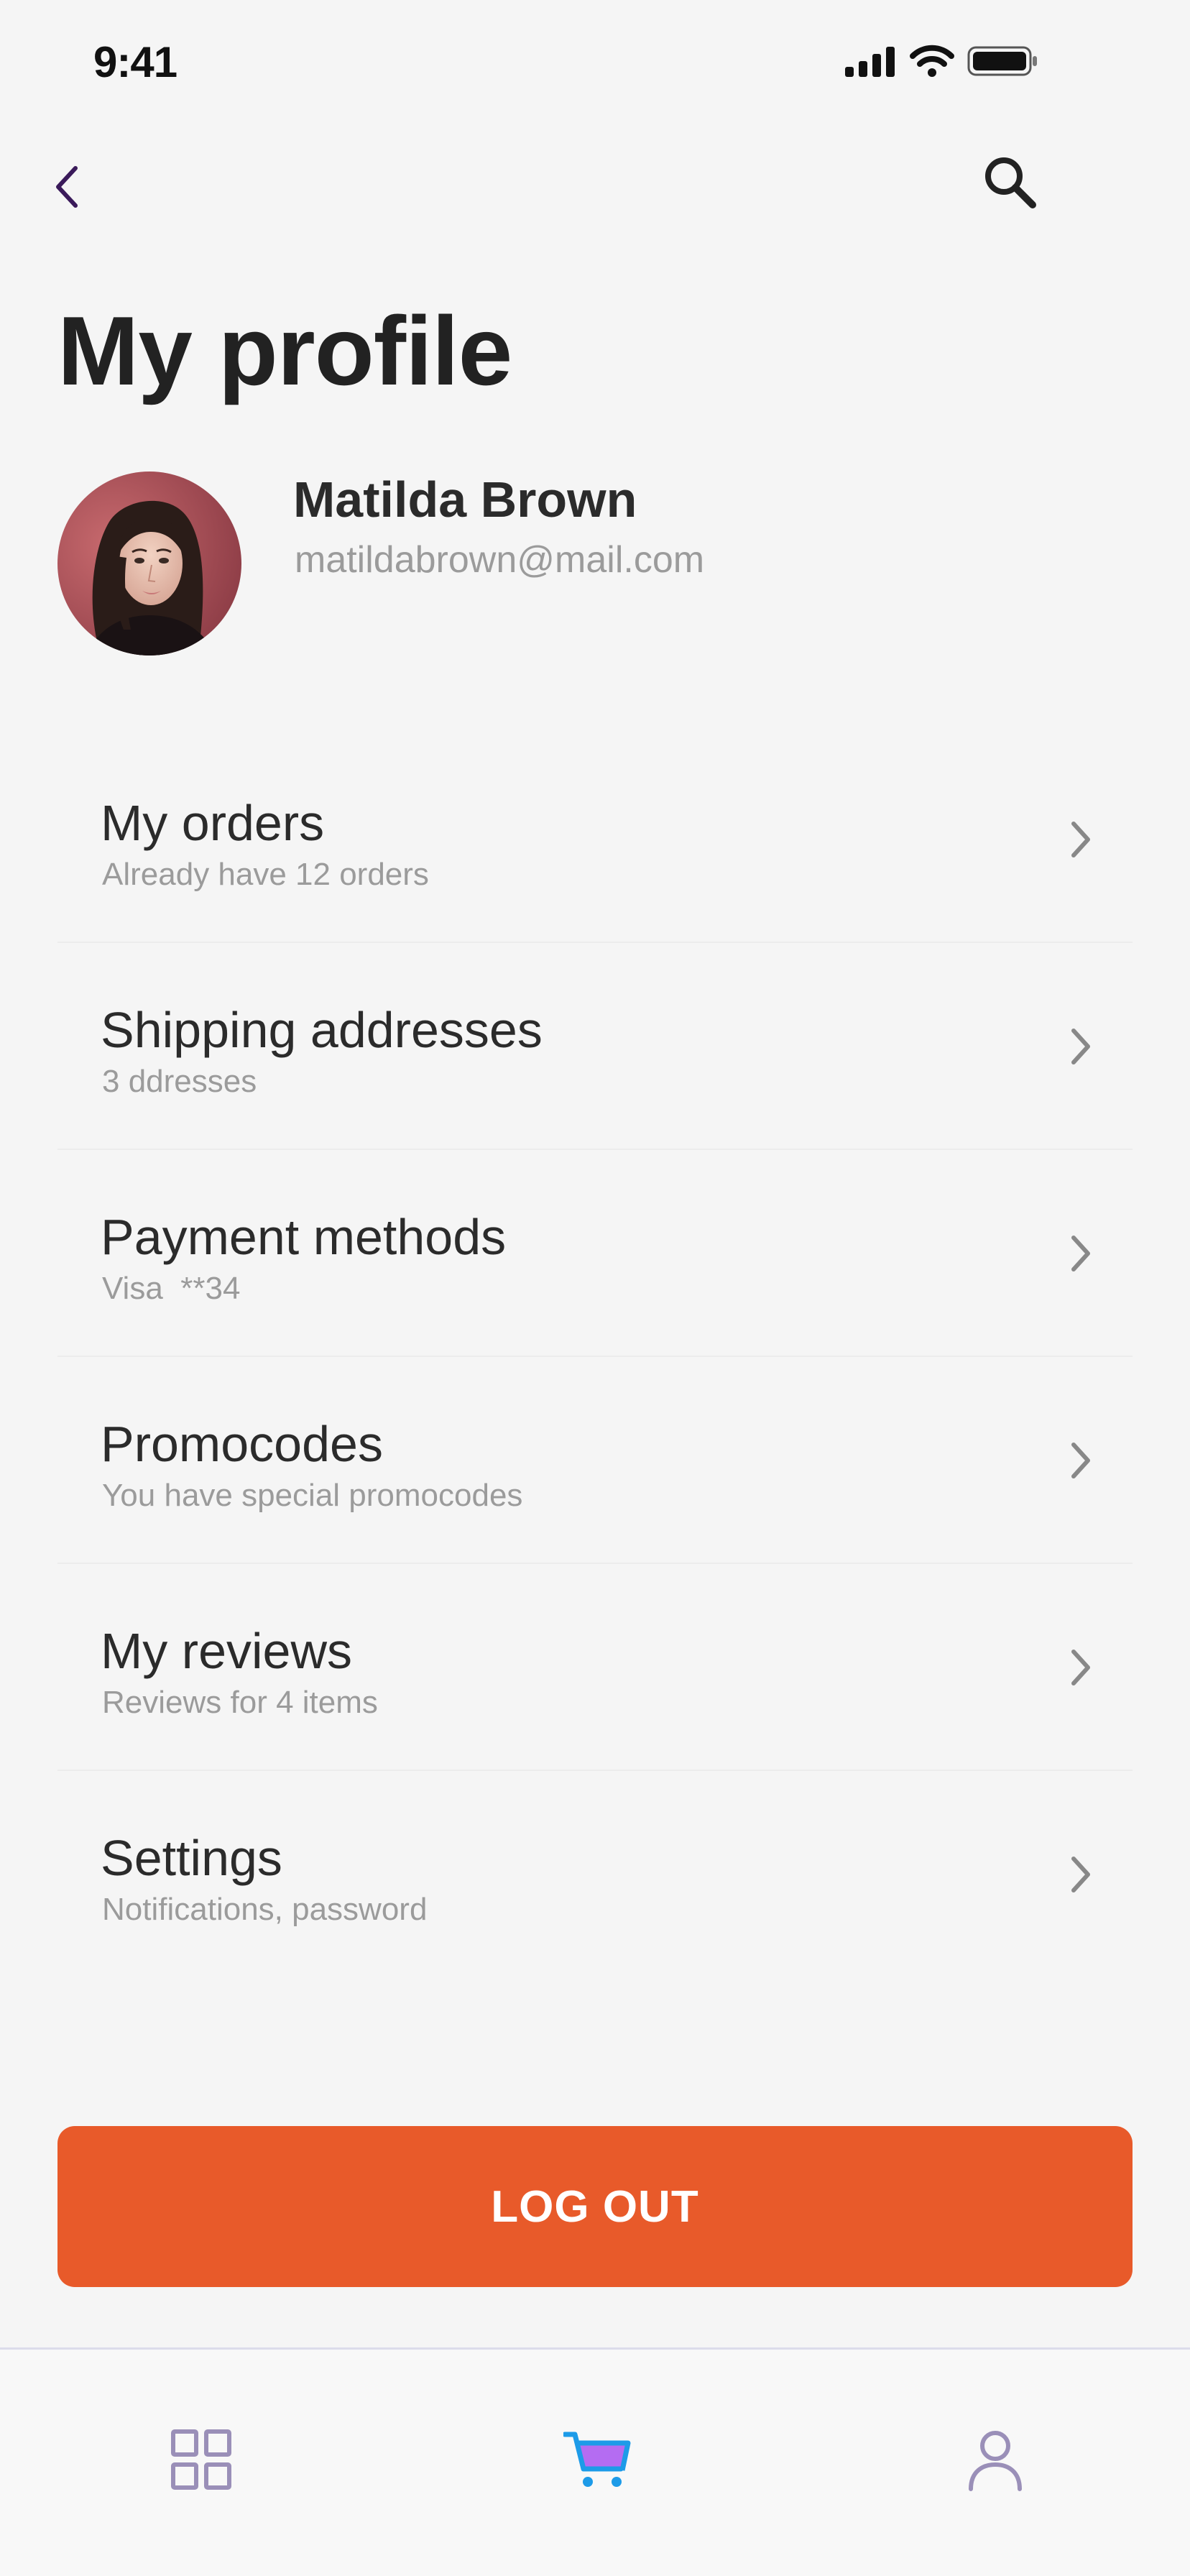 The width and height of the screenshot is (1190, 2576). I want to click on back-button, so click(67, 188).